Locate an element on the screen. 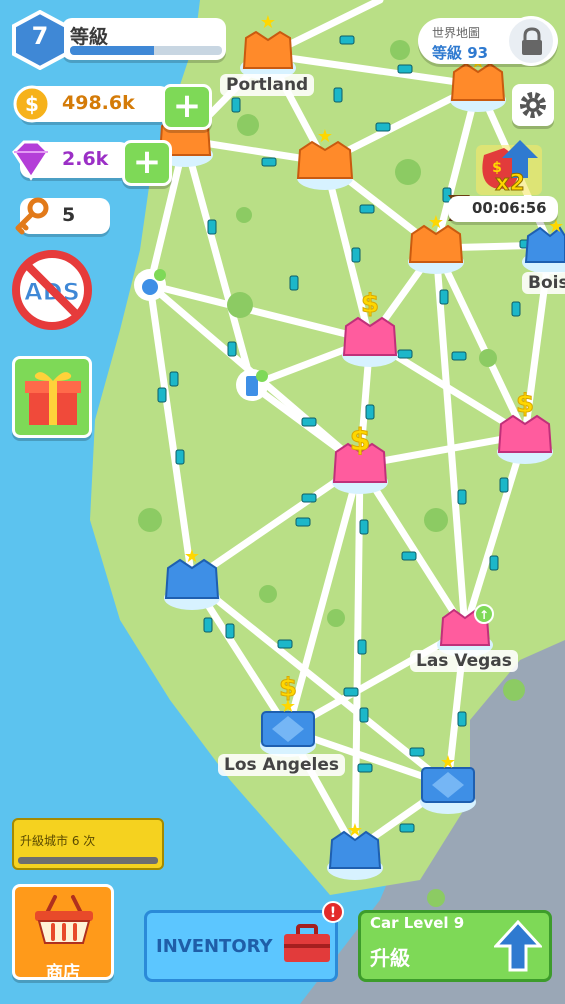 This screenshot has height=1004, width=565. gem-icon is located at coordinates (31, 160).